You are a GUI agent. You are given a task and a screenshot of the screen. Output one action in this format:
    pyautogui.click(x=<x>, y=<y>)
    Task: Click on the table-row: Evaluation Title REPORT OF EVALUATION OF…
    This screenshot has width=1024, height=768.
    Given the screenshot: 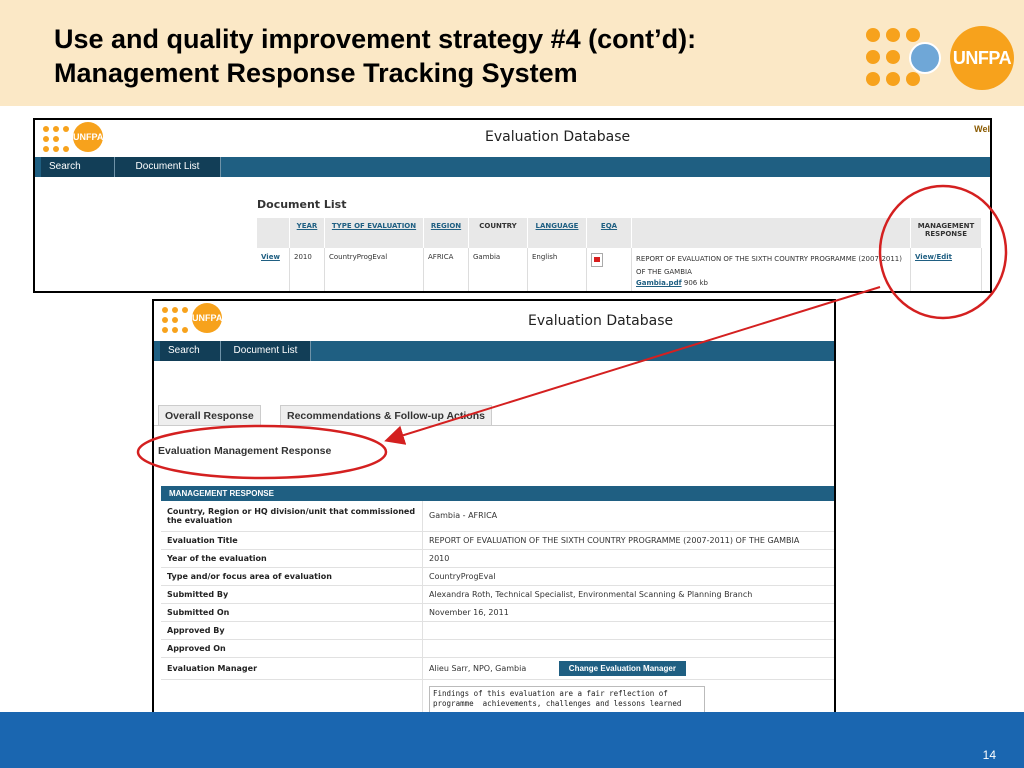 What is the action you would take?
    pyautogui.click(x=497, y=540)
    